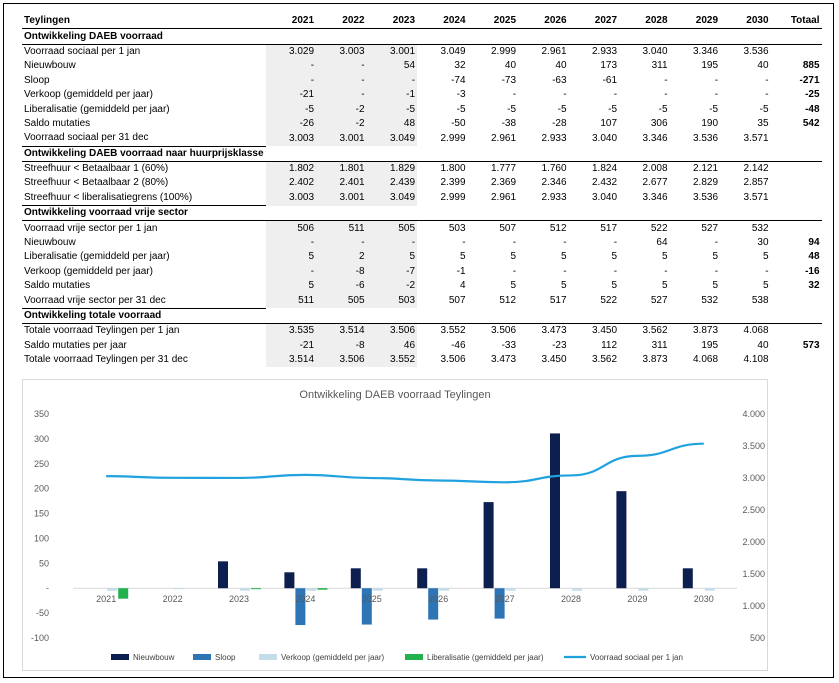  I want to click on x-tick-label: 2026, so click(438, 599).